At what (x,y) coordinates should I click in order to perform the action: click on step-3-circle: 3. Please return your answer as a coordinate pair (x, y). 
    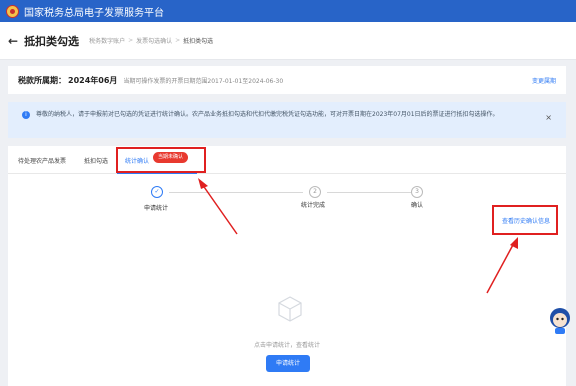
    Looking at the image, I should click on (417, 192).